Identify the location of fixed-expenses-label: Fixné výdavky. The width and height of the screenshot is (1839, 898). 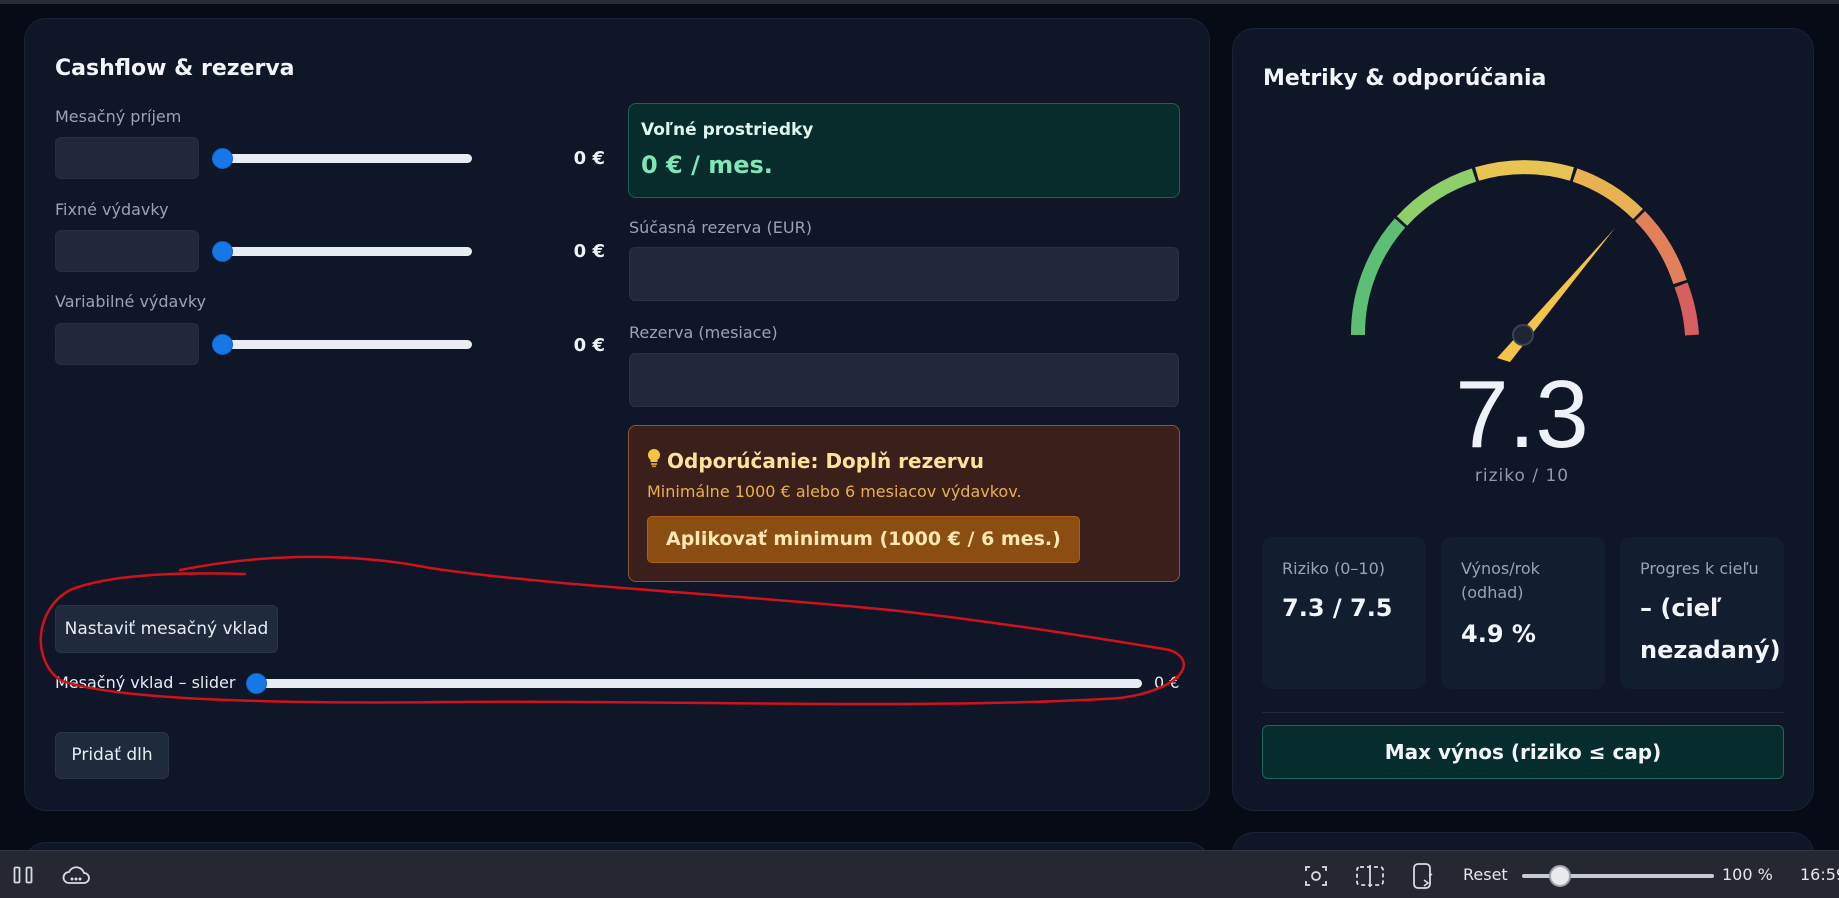
(112, 209).